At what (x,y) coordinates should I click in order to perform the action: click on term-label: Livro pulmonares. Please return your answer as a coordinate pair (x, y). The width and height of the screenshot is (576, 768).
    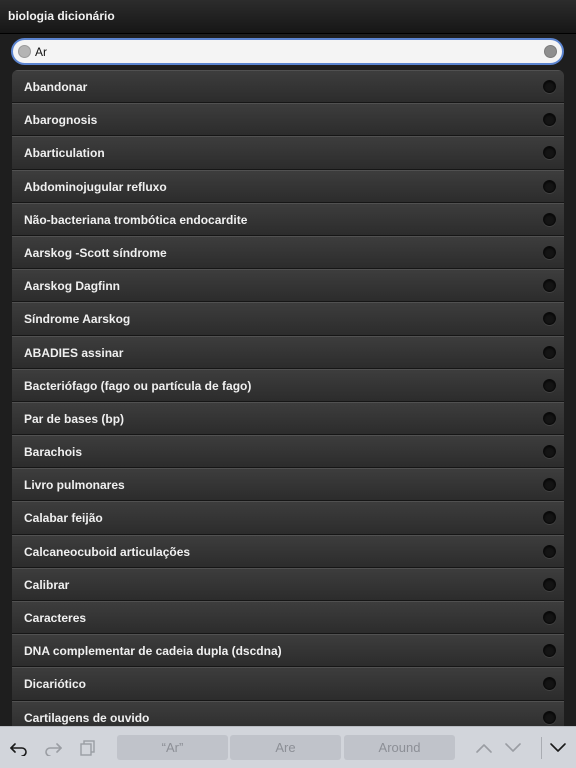
    Looking at the image, I should click on (74, 485).